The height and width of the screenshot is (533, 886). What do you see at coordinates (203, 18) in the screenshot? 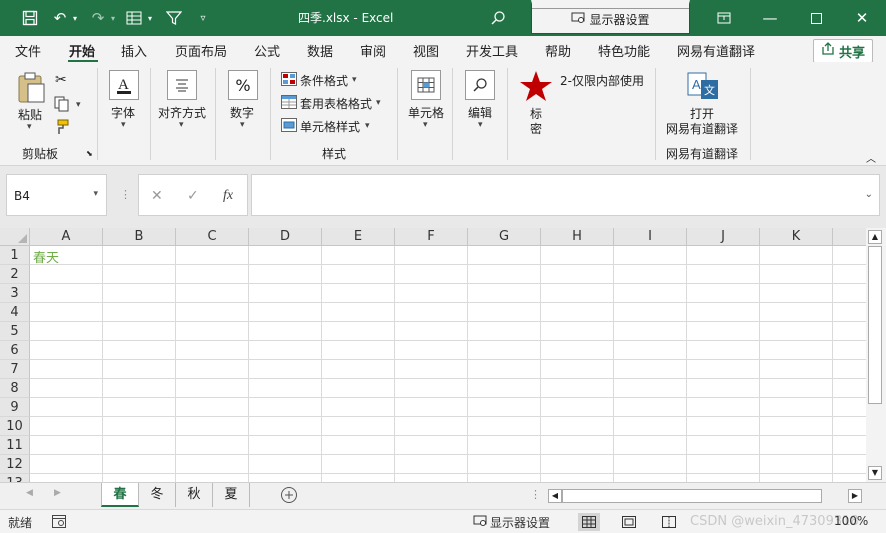
I see `customize-toolbar-icon: ▿` at bounding box center [203, 18].